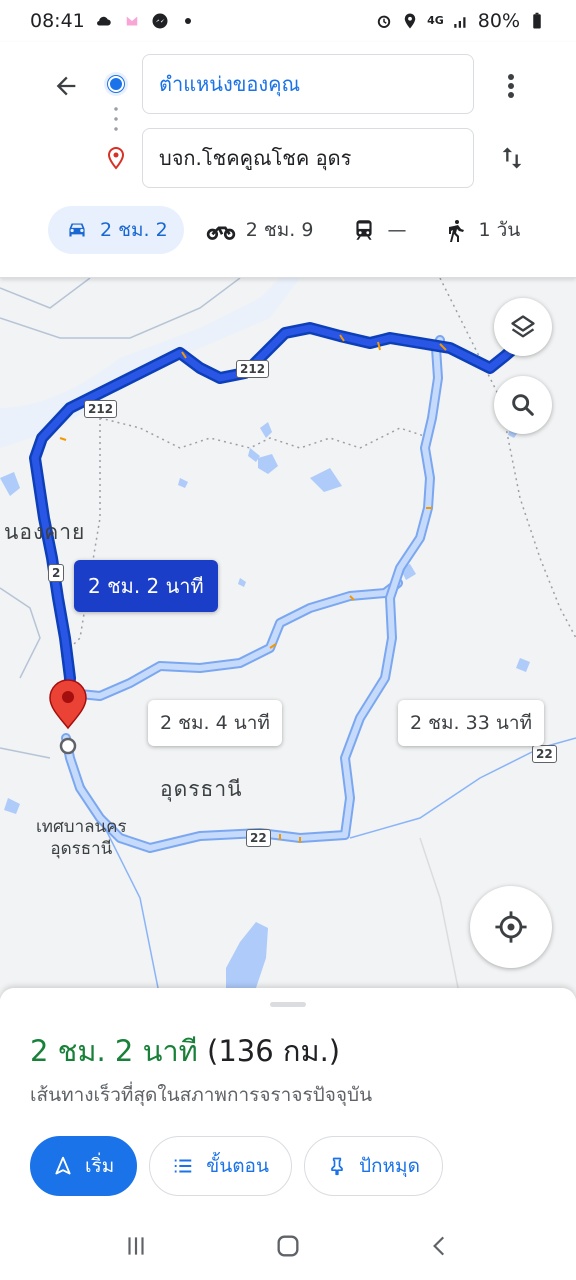 This screenshot has height=1280, width=576. Describe the element at coordinates (308, 84) in the screenshot. I see `origin-field: ตำแหน่งของคุณ` at that location.